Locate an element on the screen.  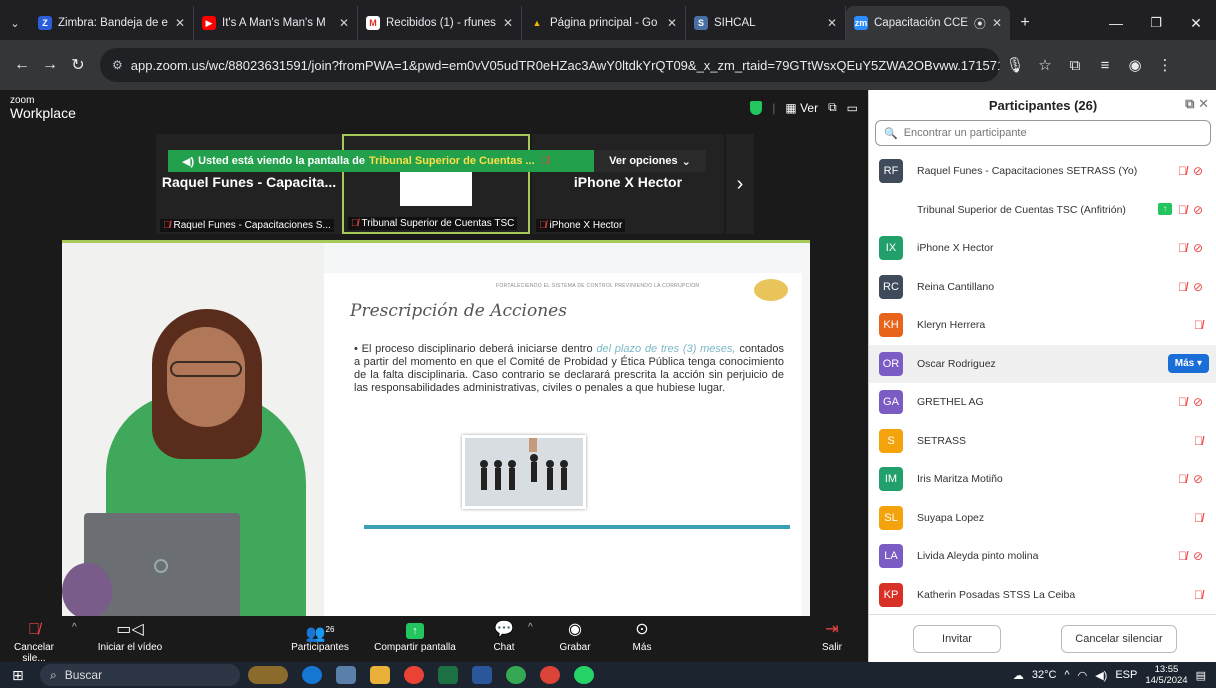
windows-start-icon: ⊞ is located at coordinates (18, 675).